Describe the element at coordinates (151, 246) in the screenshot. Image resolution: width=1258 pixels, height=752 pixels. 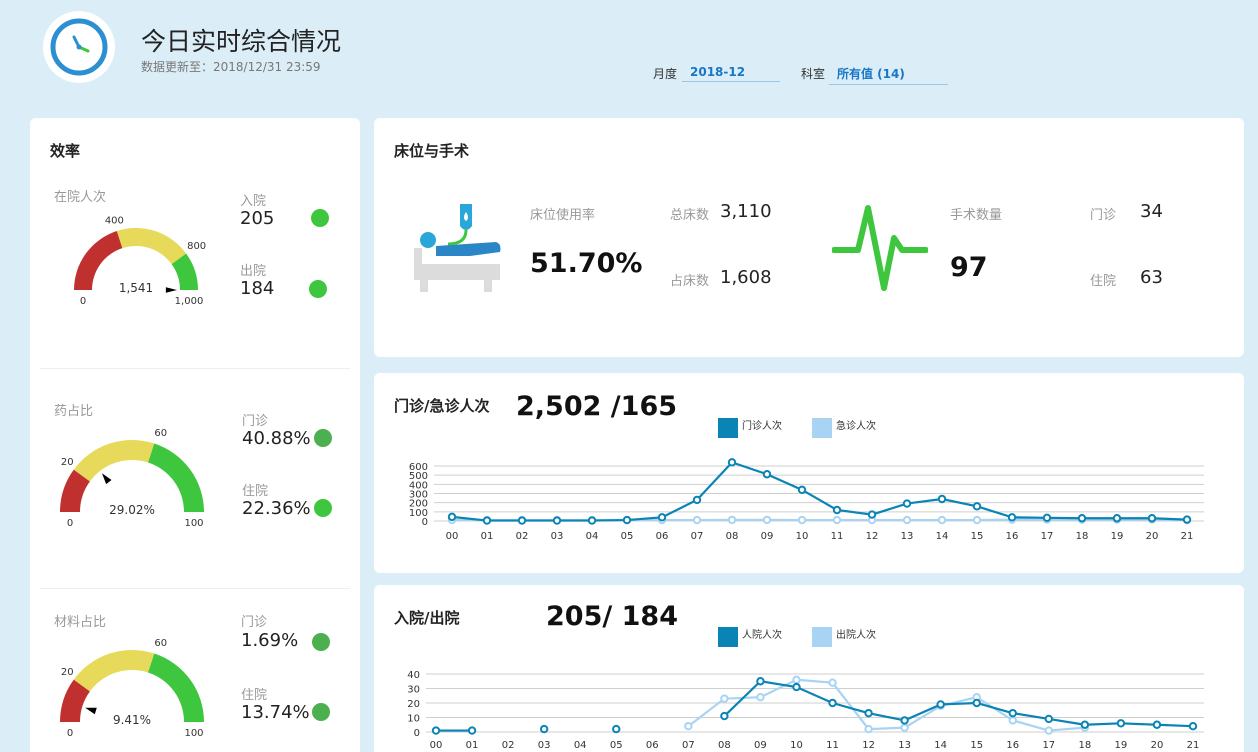
I see `gauge-band-mid` at that location.